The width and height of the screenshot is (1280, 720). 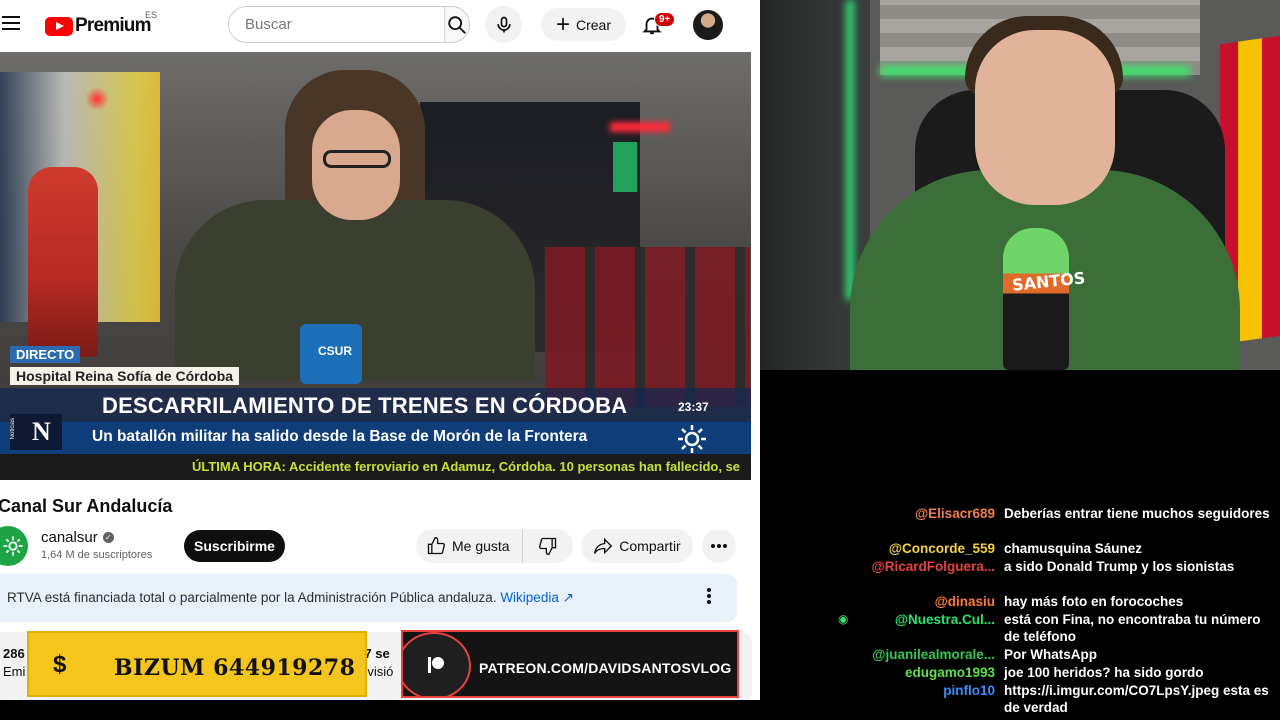 I want to click on search-icon, so click(x=457, y=24).